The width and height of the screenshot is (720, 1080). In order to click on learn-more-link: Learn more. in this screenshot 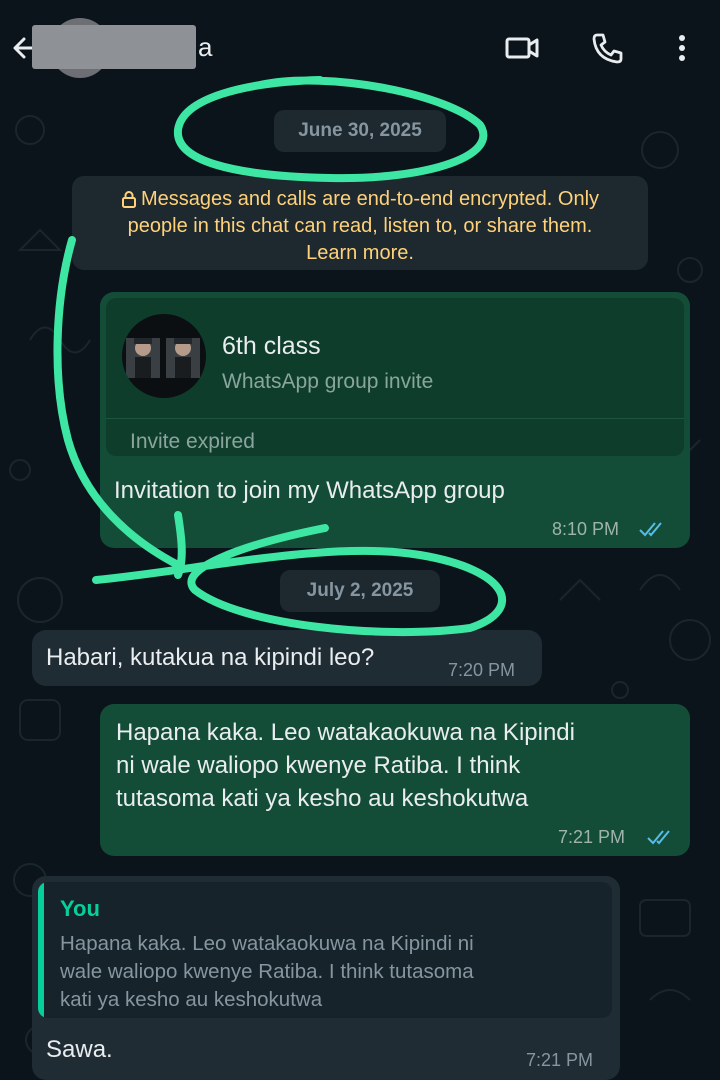, I will do `click(360, 253)`.